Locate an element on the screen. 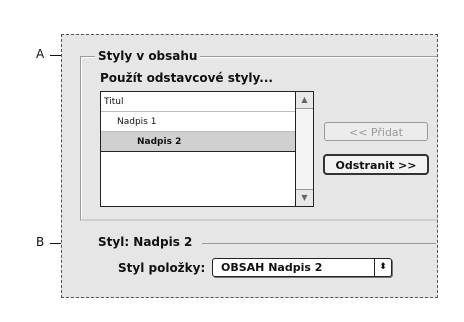 This screenshot has height=322, width=464. scroll-down-icon: ▼ is located at coordinates (304, 197).